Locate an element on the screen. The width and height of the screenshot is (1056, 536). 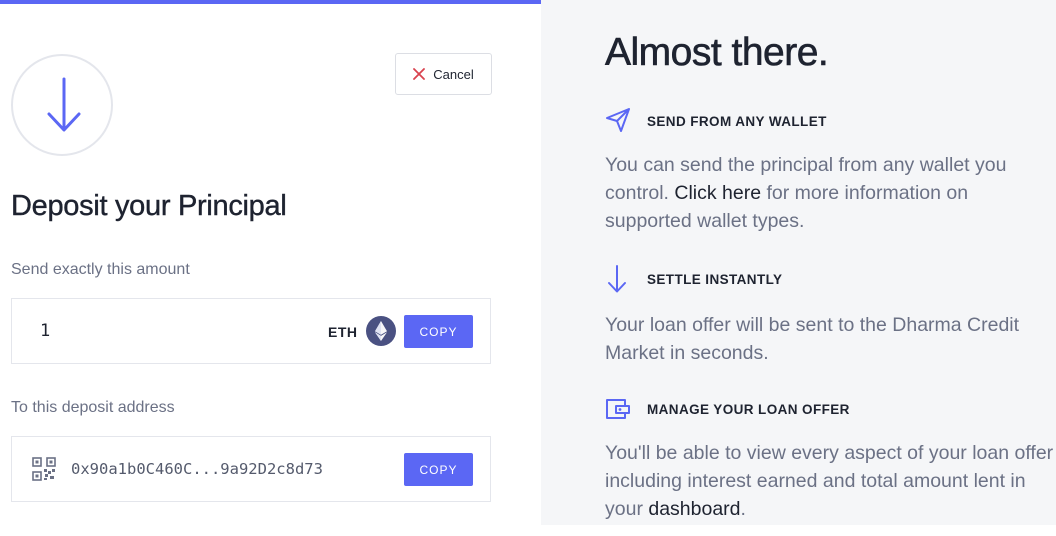
deposit-status-circle is located at coordinates (62, 105).